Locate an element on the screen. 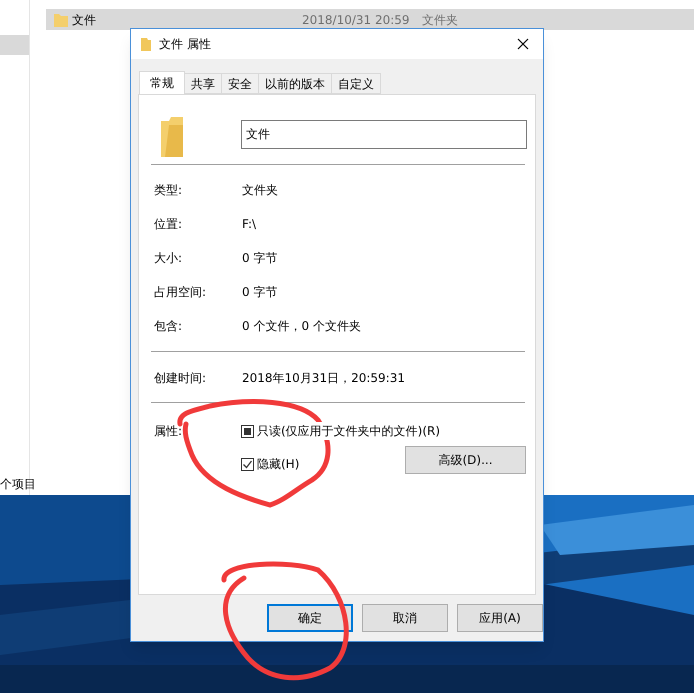 This screenshot has width=694, height=693. field-value: F:\ is located at coordinates (249, 224).